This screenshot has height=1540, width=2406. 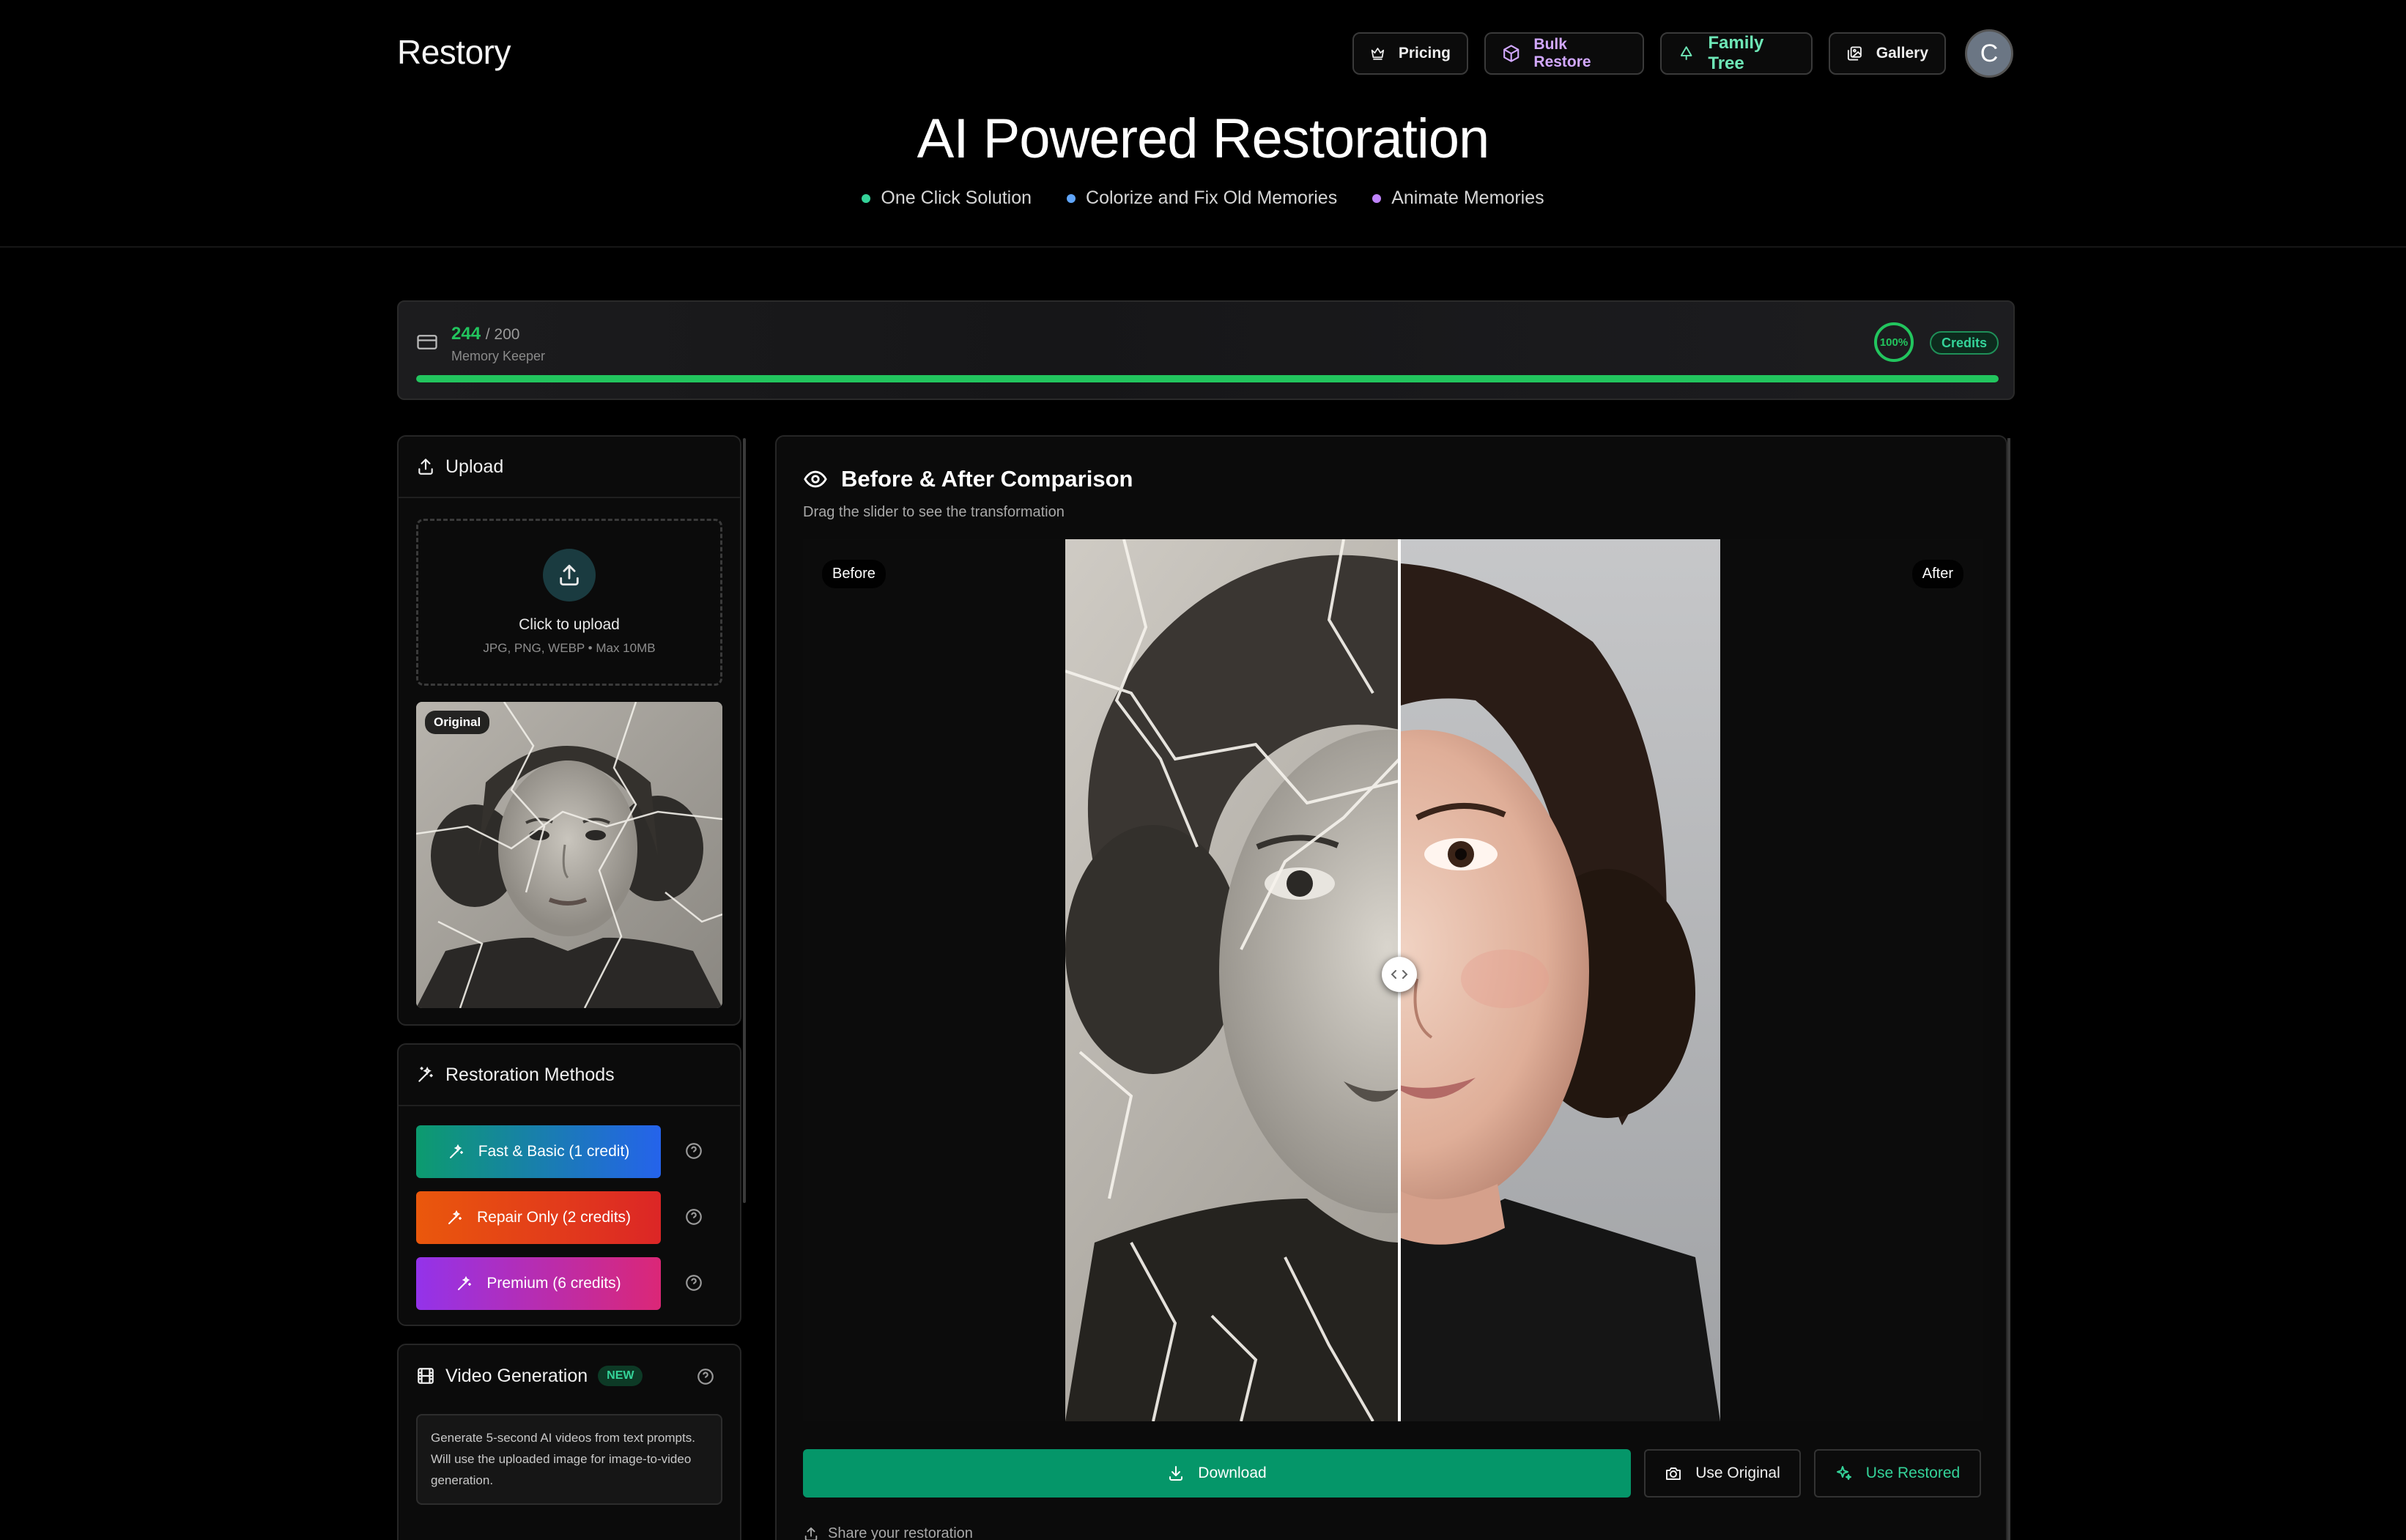 What do you see at coordinates (1468, 198) in the screenshot?
I see `feature-label: Animate Memories` at bounding box center [1468, 198].